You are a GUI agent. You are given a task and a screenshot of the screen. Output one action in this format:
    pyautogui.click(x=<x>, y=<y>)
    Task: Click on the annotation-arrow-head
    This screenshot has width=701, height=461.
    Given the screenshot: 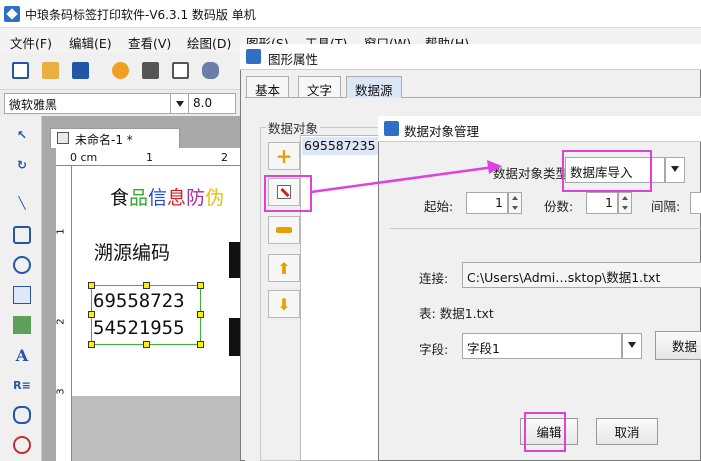 What is the action you would take?
    pyautogui.click(x=494, y=167)
    